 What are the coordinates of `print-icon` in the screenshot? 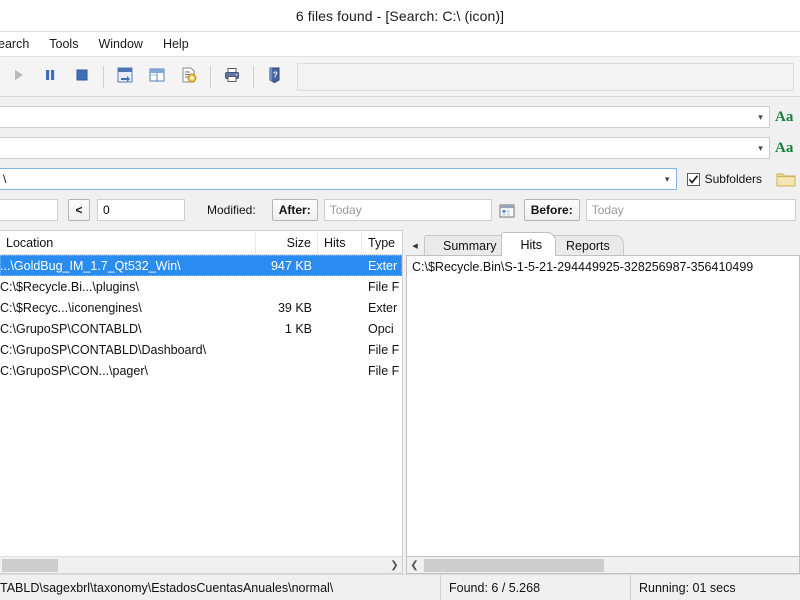 It's located at (232, 76).